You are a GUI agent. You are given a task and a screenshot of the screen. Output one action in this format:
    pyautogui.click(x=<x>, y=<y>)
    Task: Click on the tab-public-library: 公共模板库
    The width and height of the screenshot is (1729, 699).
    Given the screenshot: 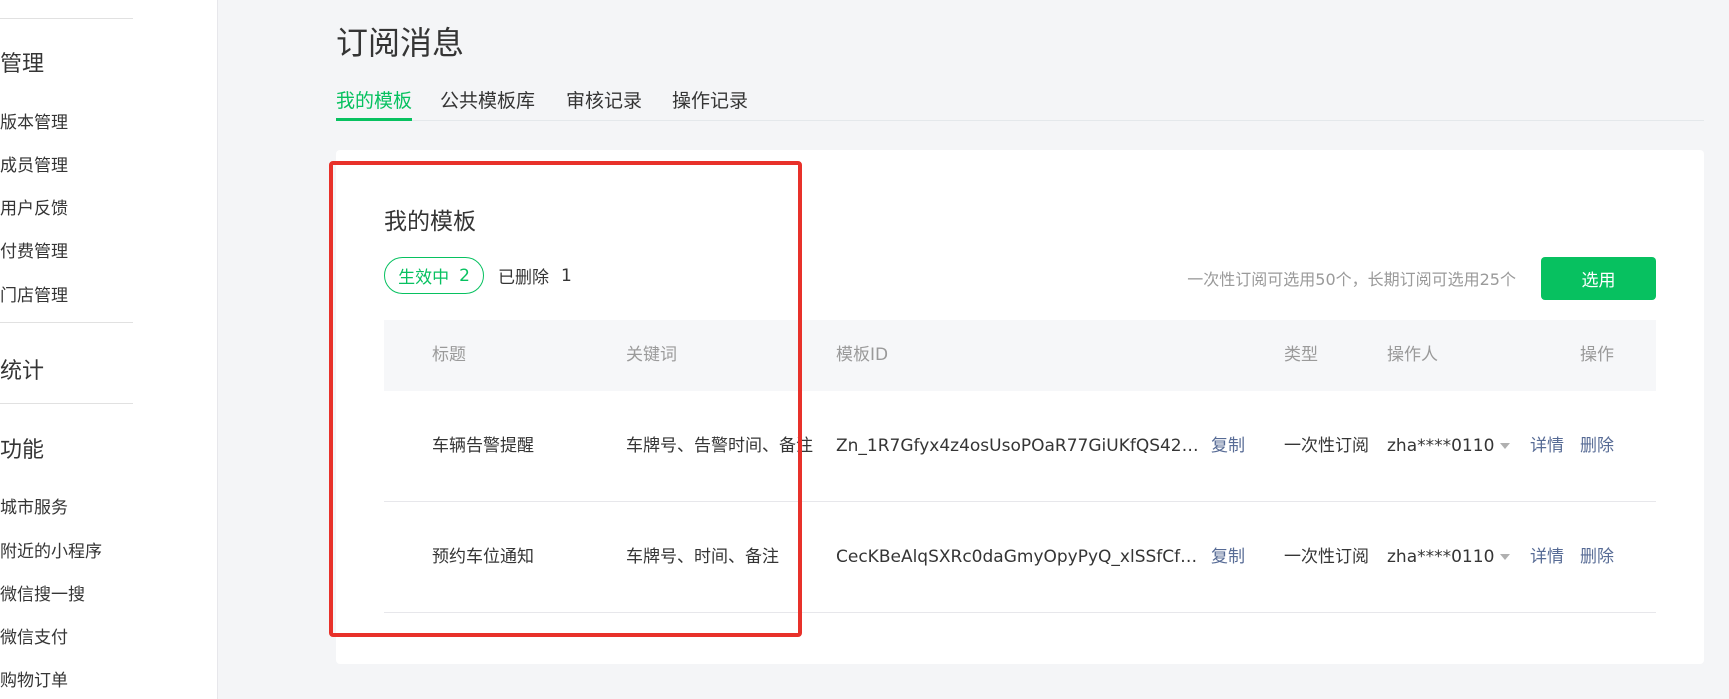 What is the action you would take?
    pyautogui.click(x=487, y=103)
    